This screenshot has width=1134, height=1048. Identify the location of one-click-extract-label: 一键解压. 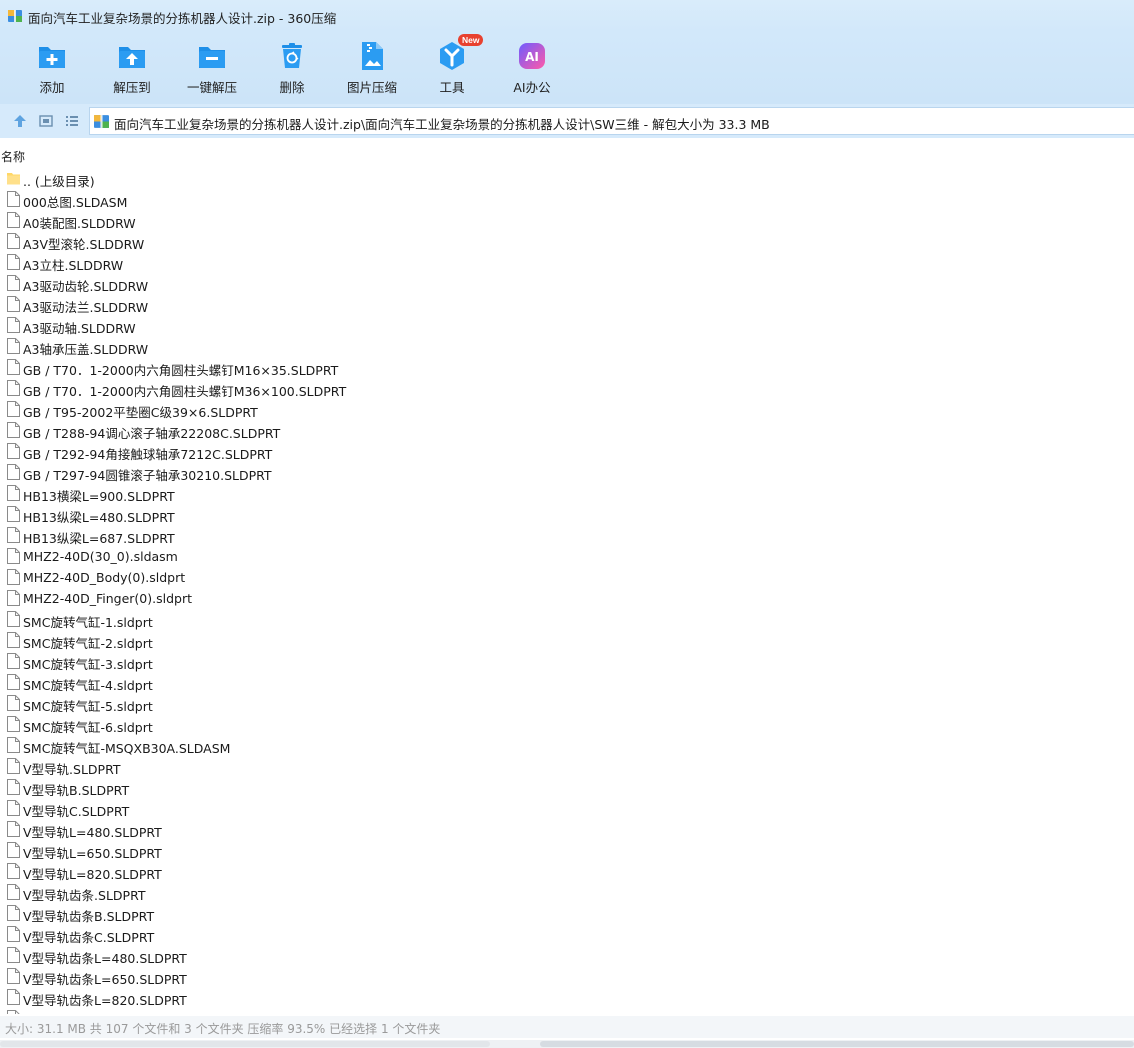
(211, 87).